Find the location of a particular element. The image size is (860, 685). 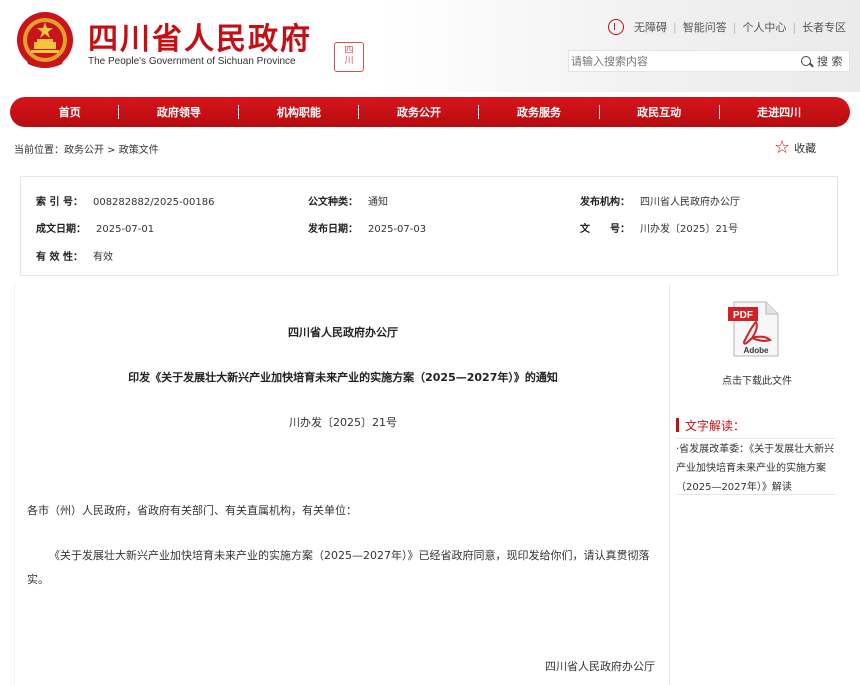

download-file-link: 点击下载此文件 is located at coordinates (757, 379).